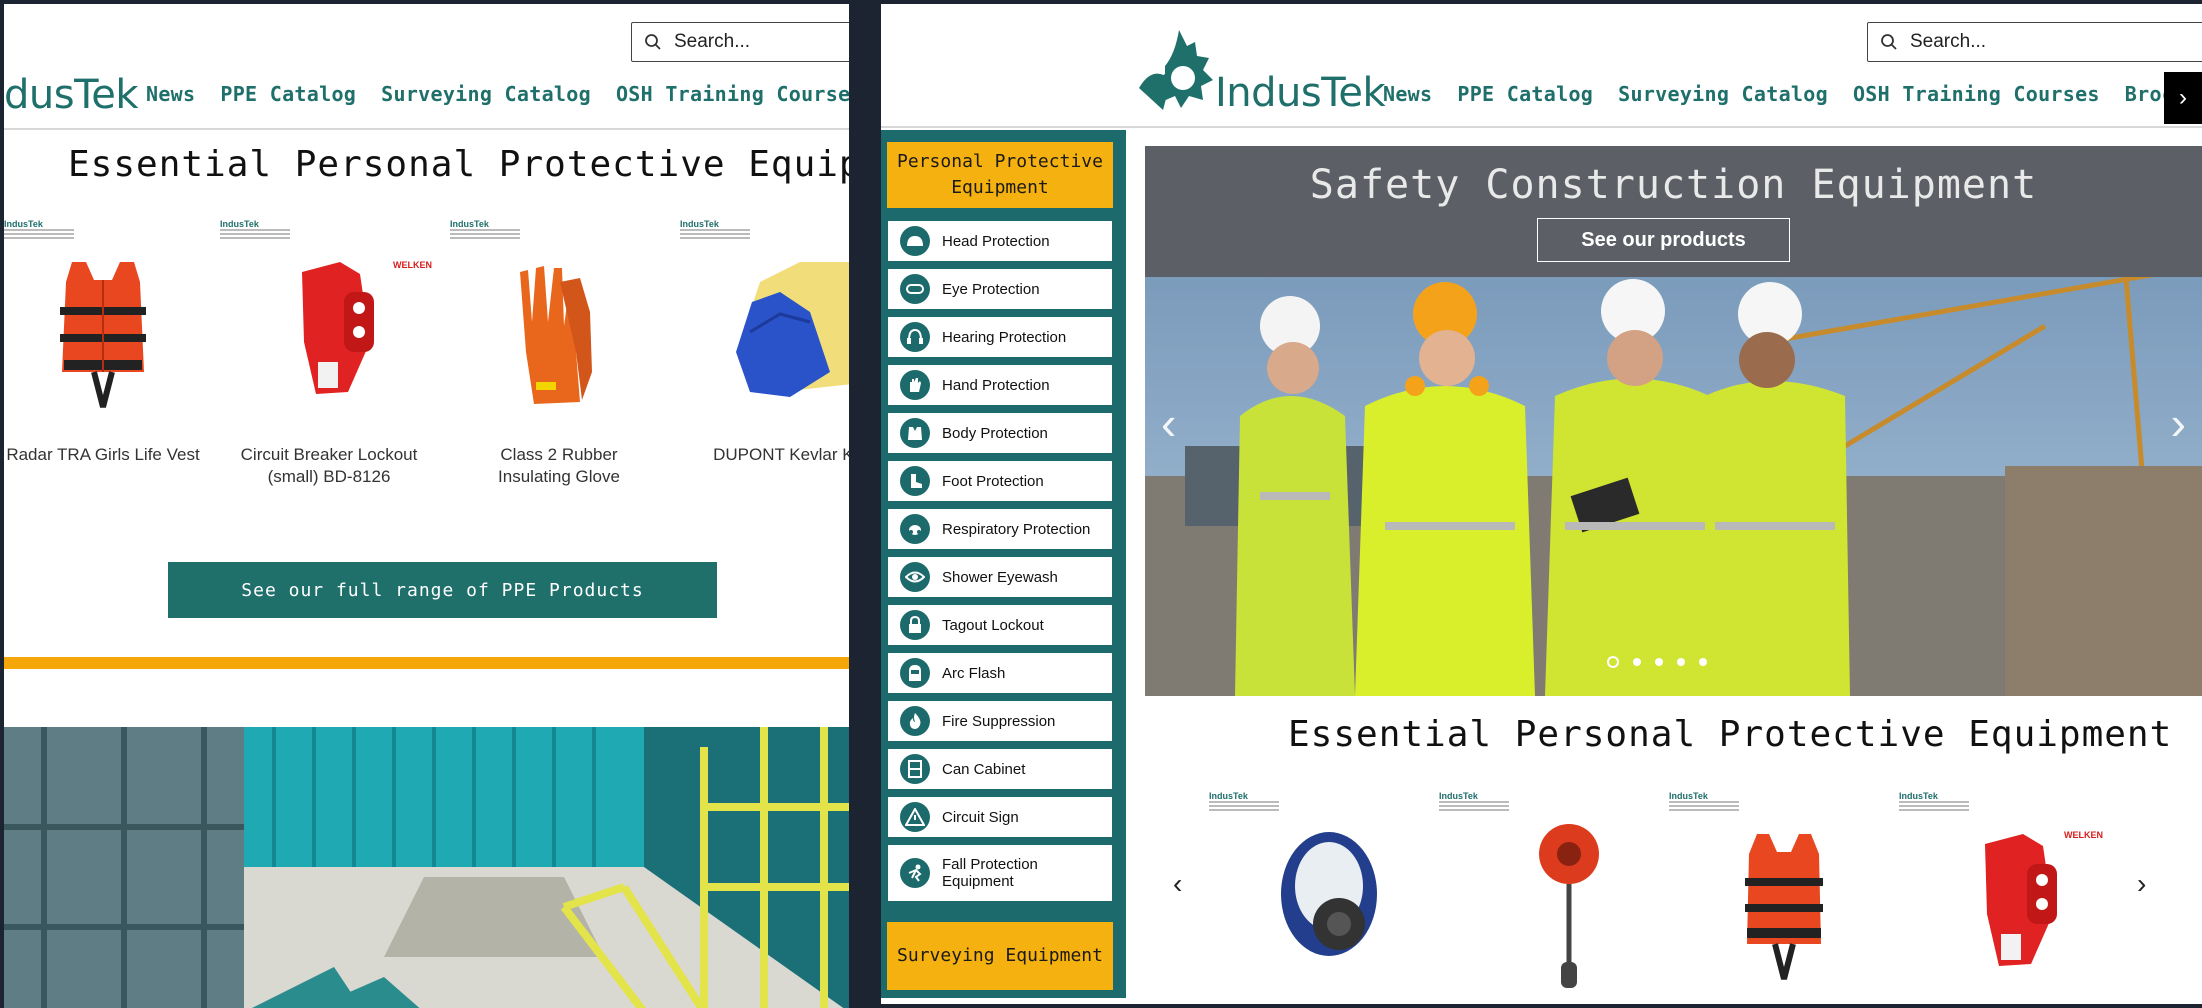 The width and height of the screenshot is (2202, 1008). I want to click on full-range-button: See our full range of PPE Products, so click(442, 590).